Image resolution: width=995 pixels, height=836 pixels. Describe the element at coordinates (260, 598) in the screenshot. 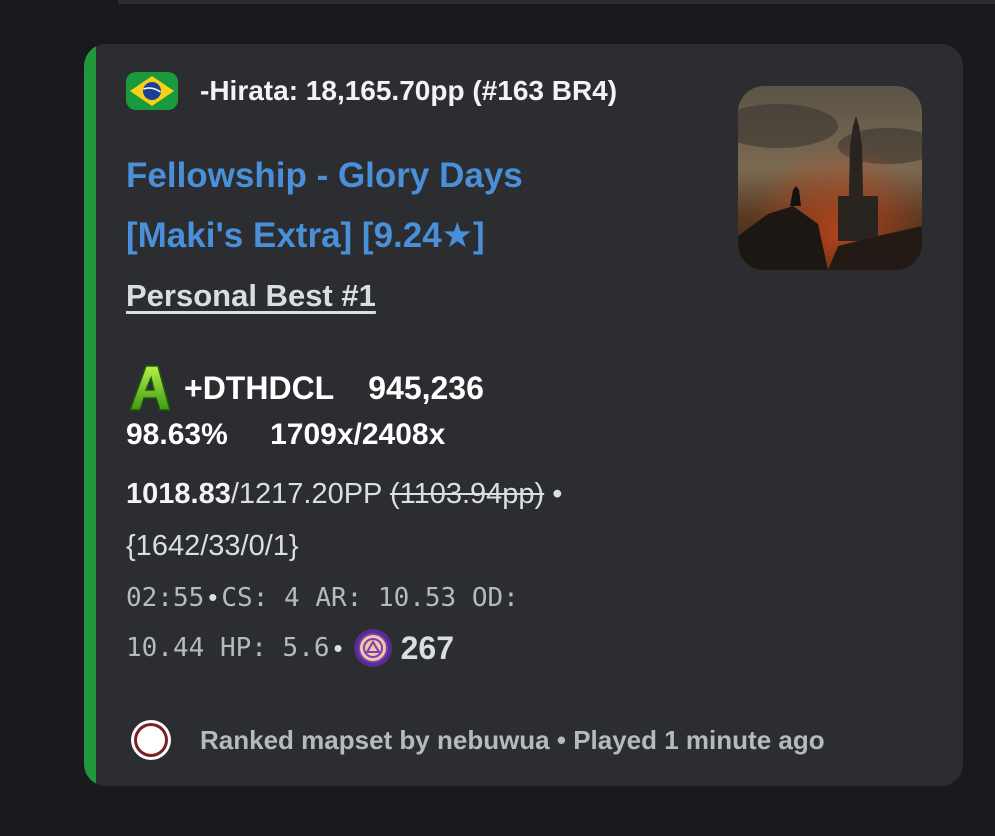

I see `beatmap-cs: CS: 4` at that location.